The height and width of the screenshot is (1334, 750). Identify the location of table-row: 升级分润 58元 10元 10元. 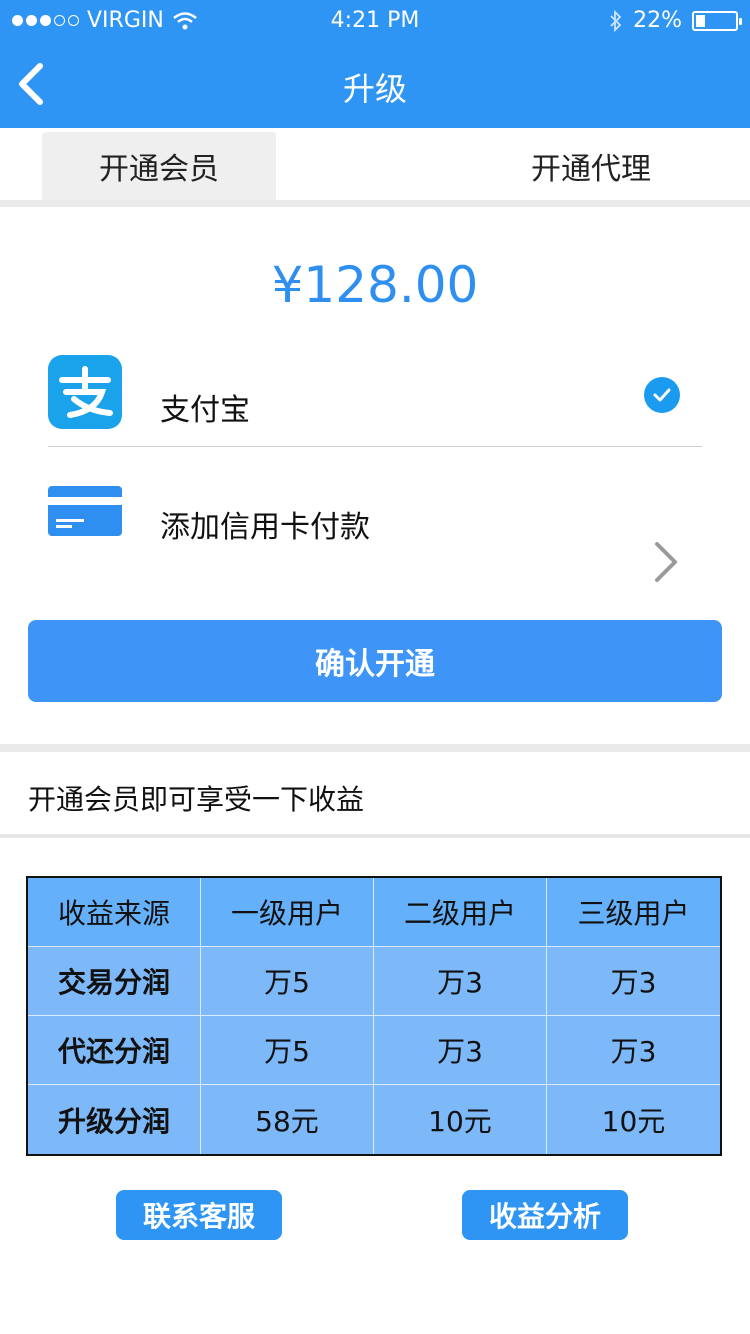
(374, 1119).